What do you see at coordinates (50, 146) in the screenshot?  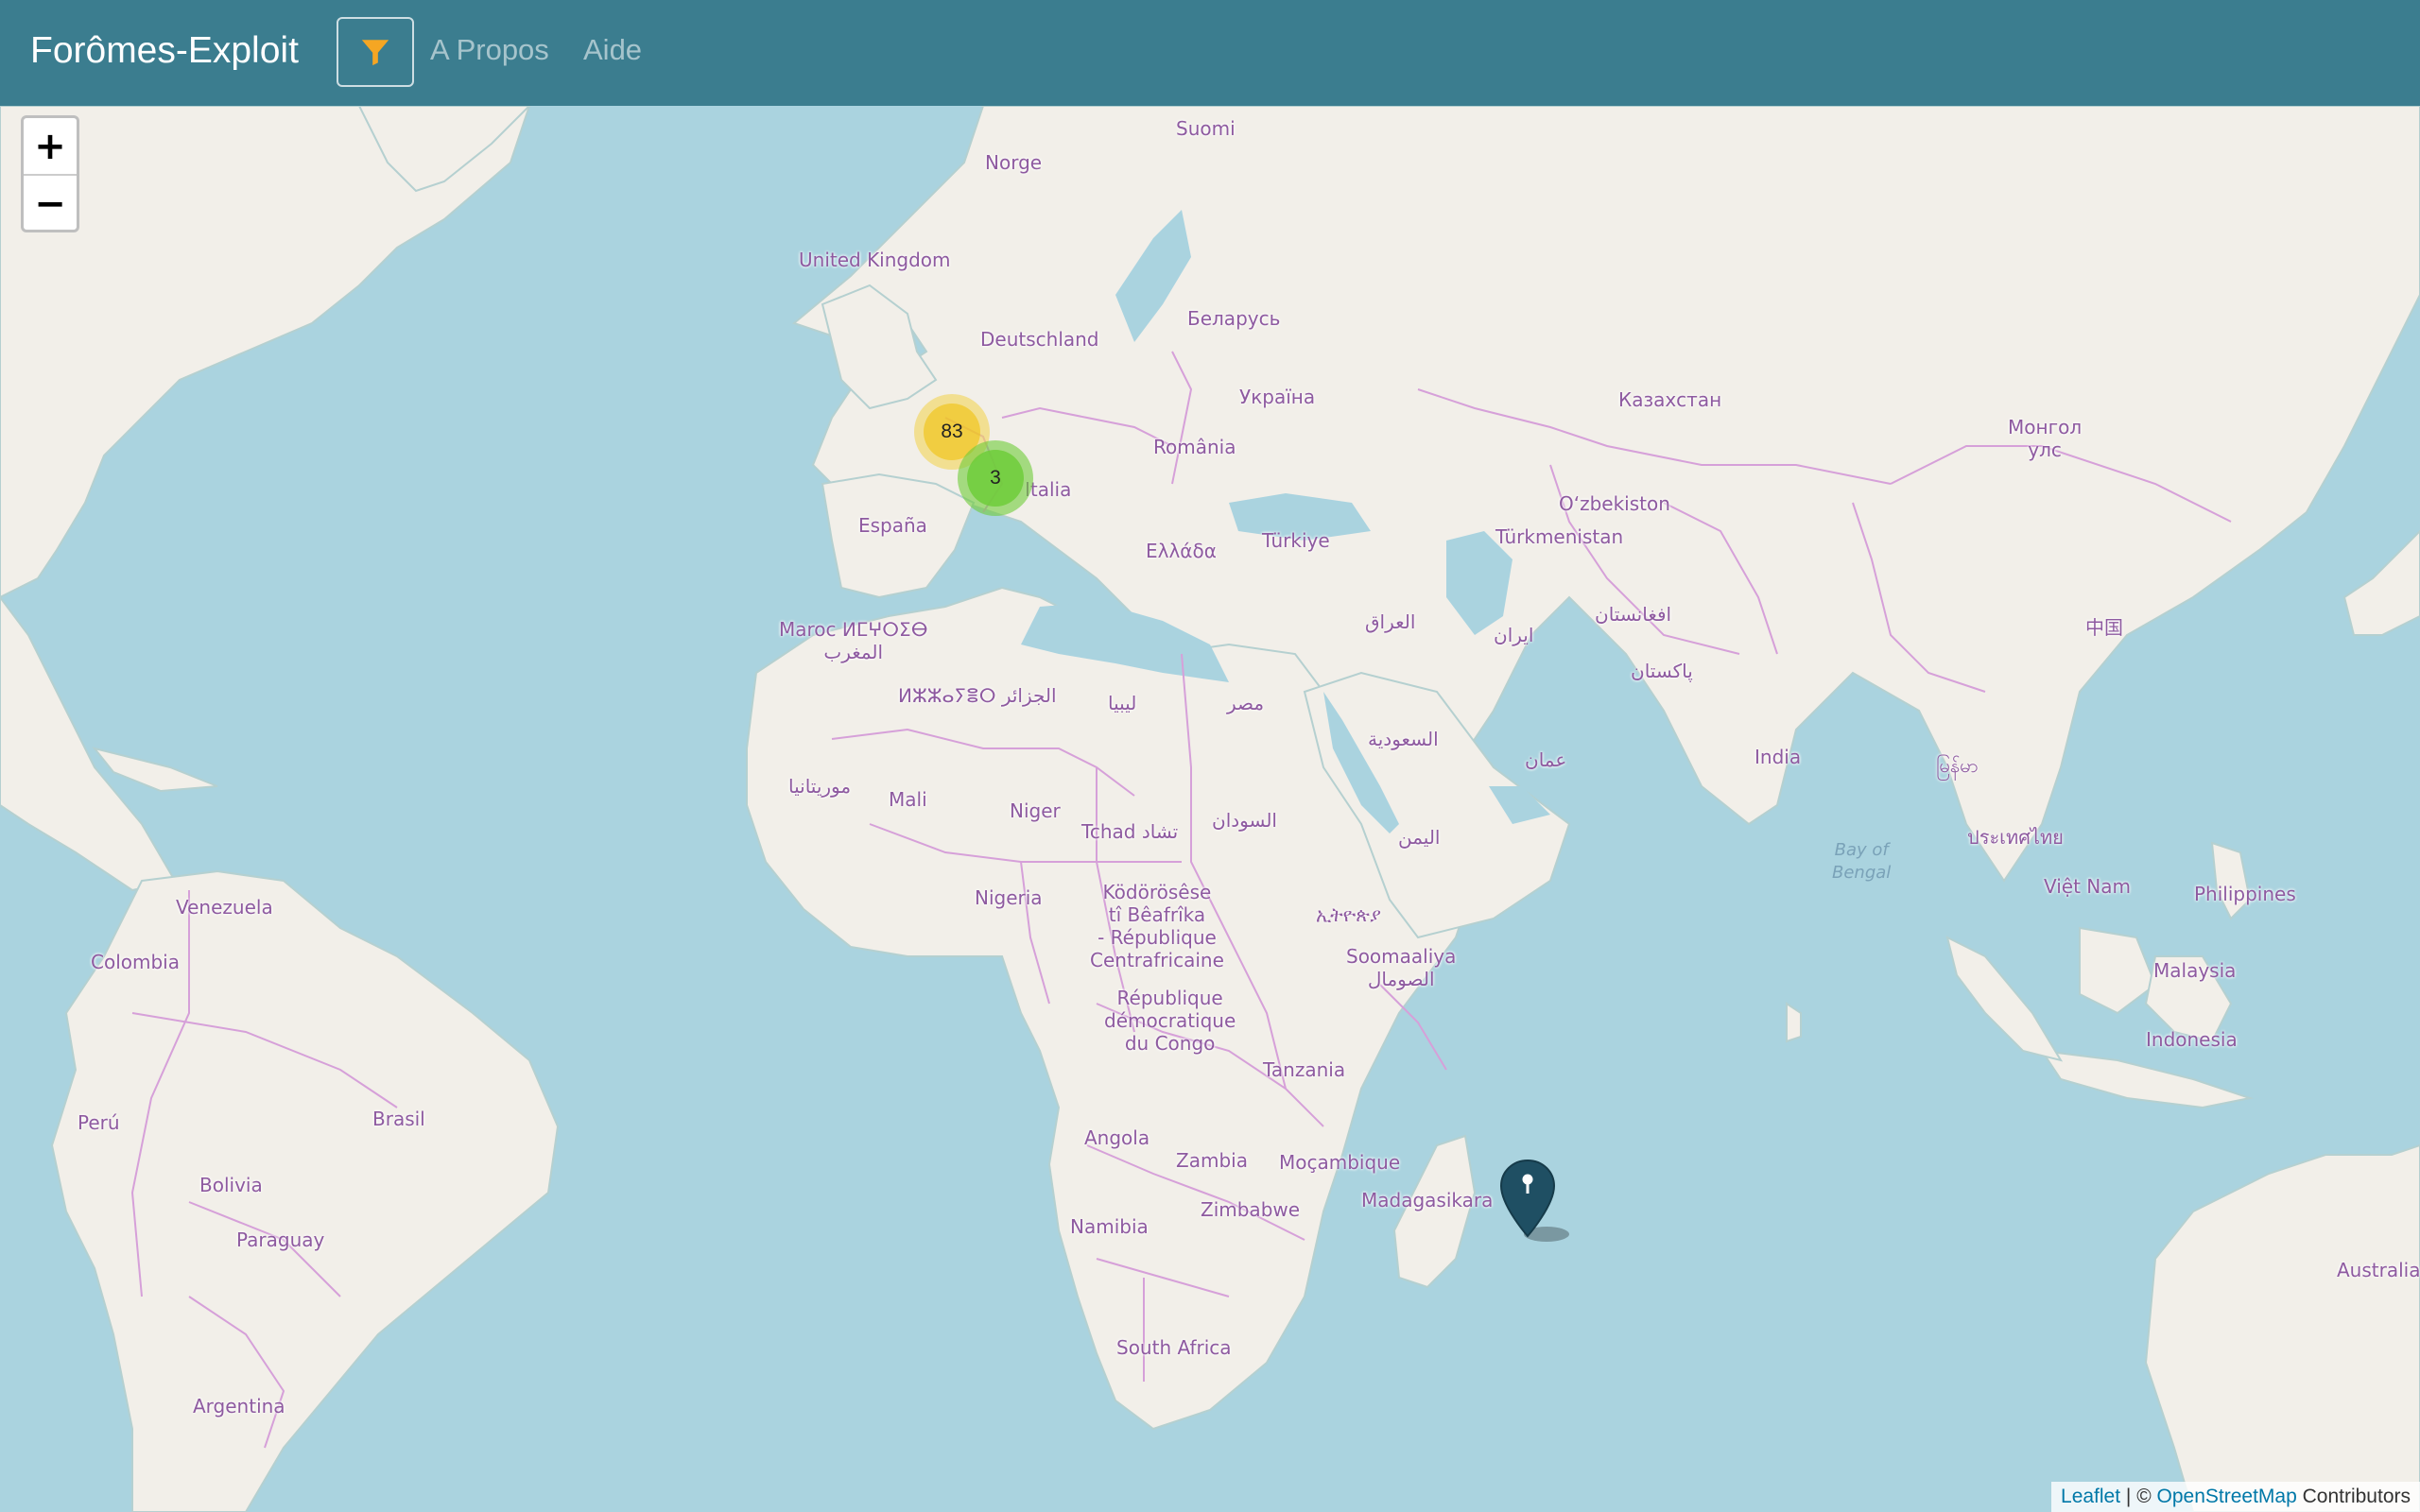 I see `zoom-in-button: +` at bounding box center [50, 146].